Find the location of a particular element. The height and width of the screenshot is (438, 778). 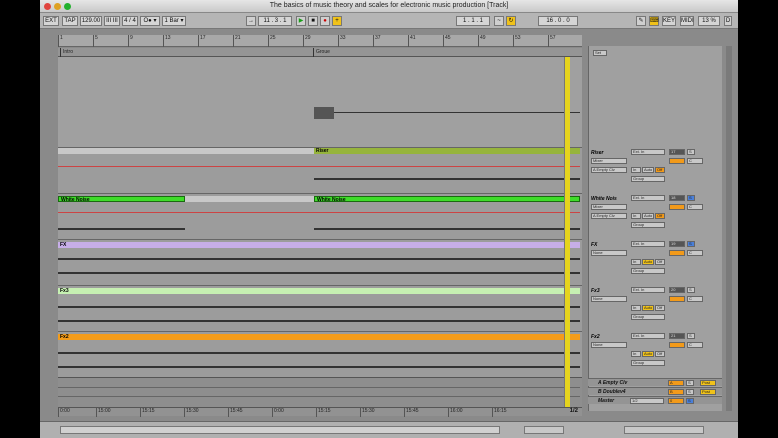

clip-fx2: Fx2 is located at coordinates (319, 337).